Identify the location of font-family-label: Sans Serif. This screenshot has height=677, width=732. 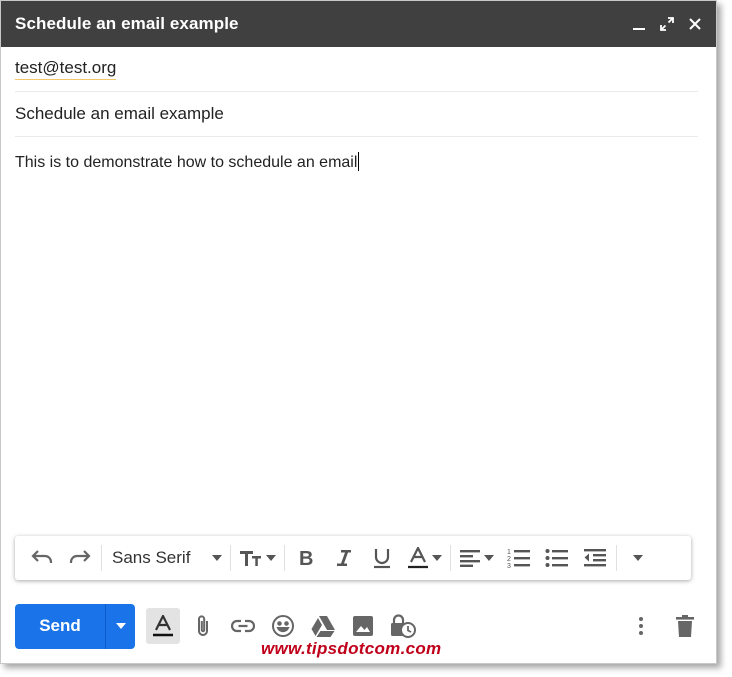
(151, 557).